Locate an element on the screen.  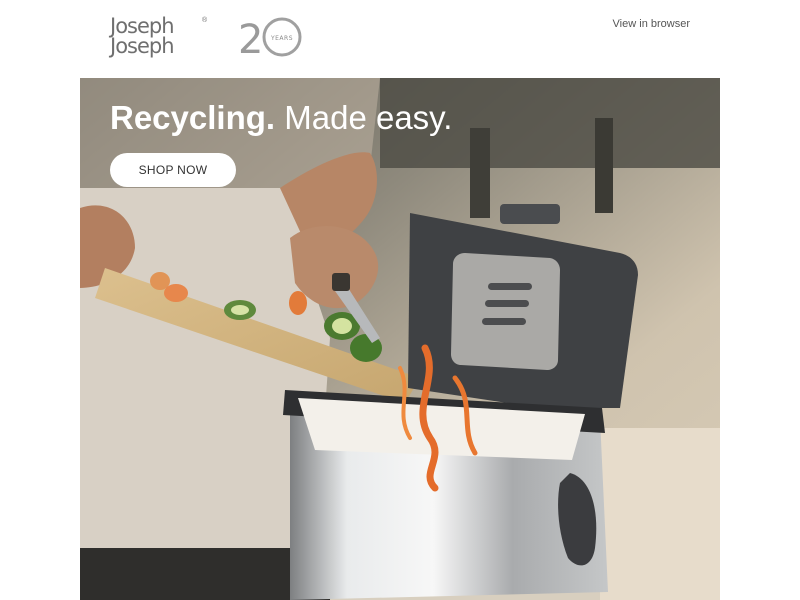
registered-mark: ® is located at coordinates (205, 20).